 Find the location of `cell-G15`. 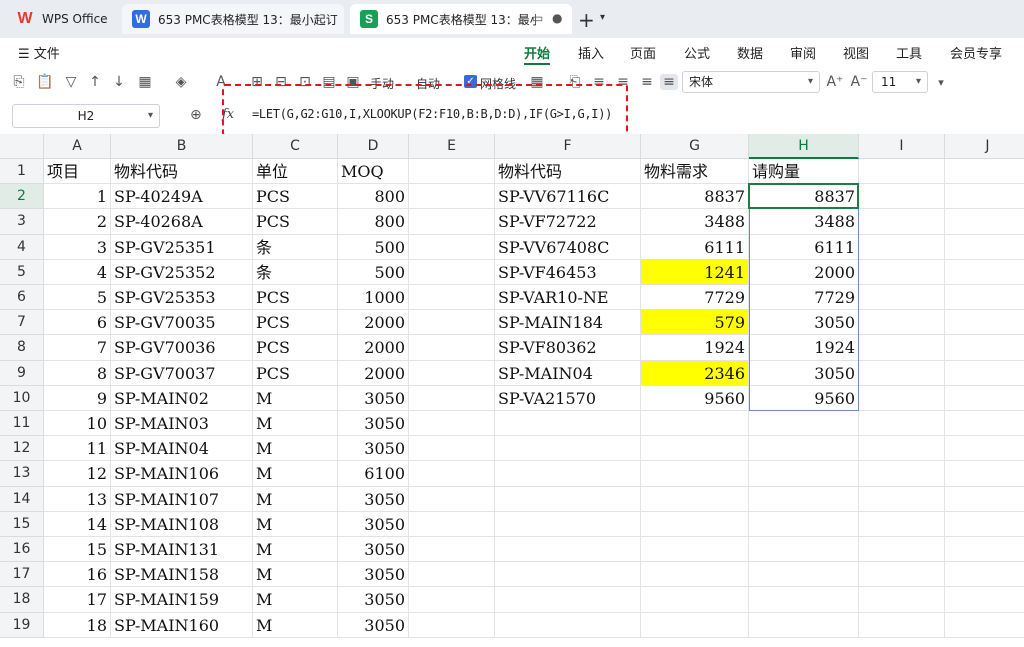

cell-G15 is located at coordinates (695, 524).